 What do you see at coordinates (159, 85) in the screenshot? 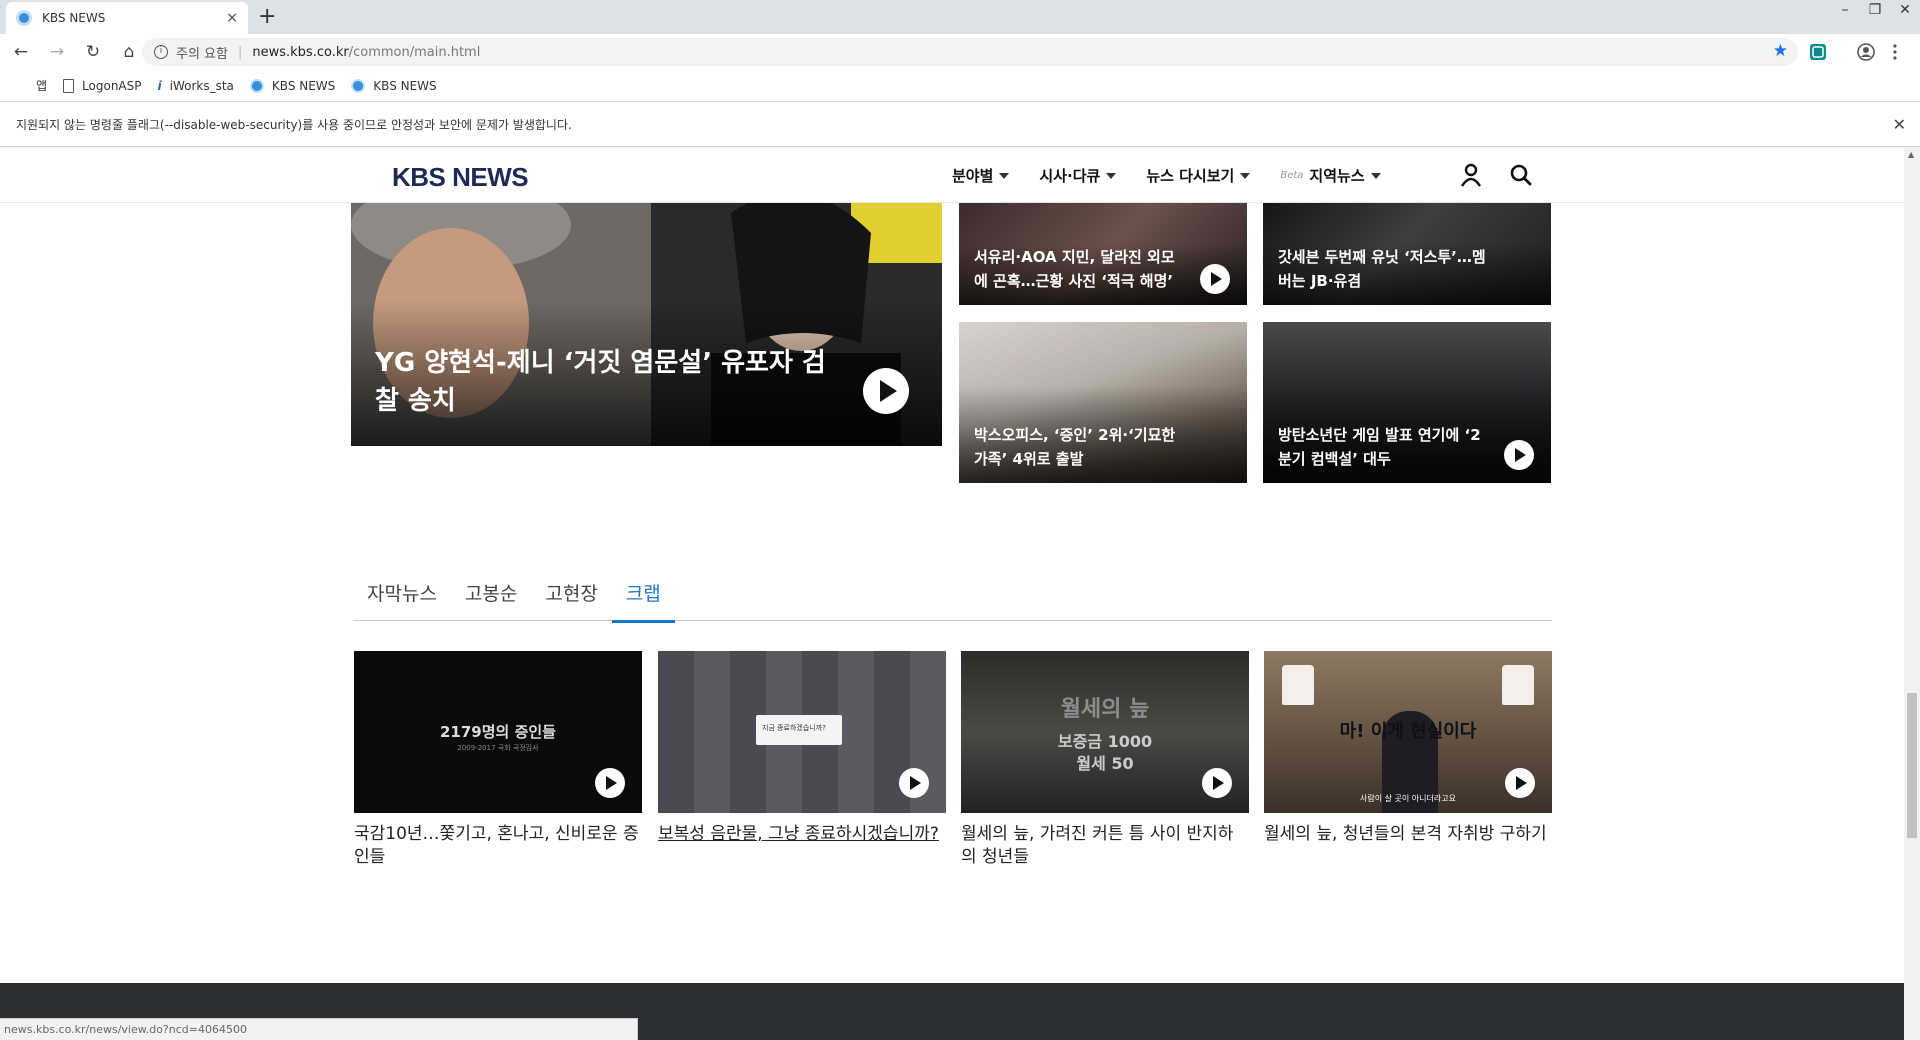
I see `iworks-icon: i` at bounding box center [159, 85].